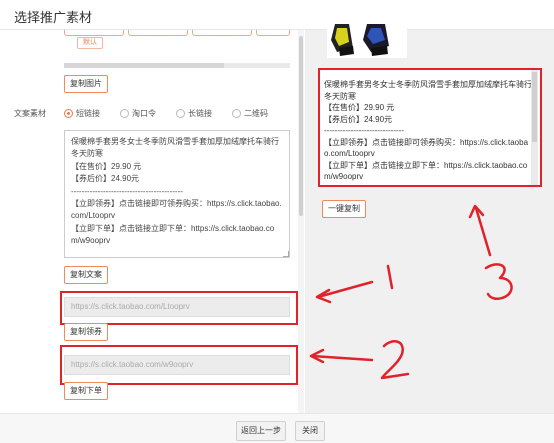 The width and height of the screenshot is (554, 443). I want to click on back-button: 返回上一步, so click(261, 431).